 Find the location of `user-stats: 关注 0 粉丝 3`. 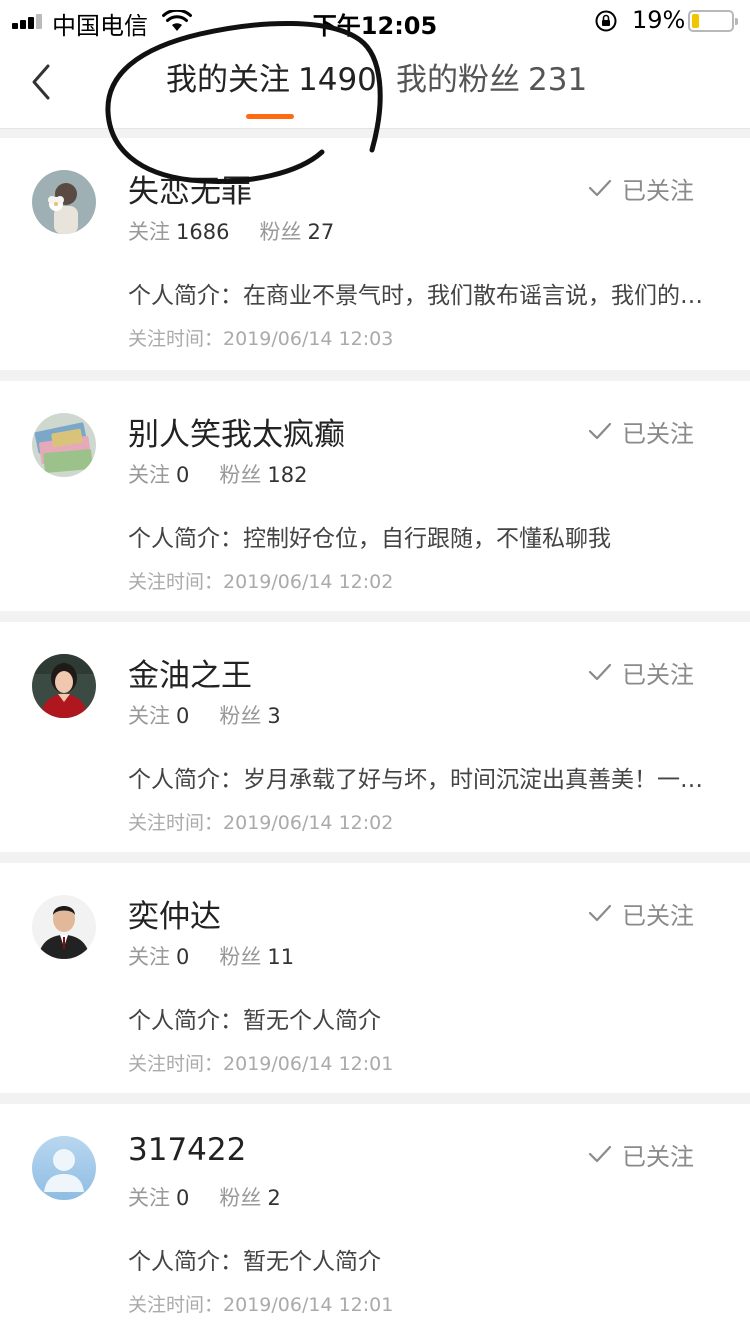

user-stats: 关注 0 粉丝 3 is located at coordinates (204, 715).